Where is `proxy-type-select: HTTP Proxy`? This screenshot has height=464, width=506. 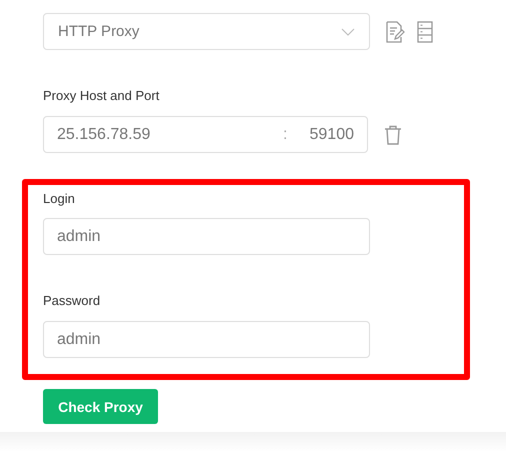 proxy-type-select: HTTP Proxy is located at coordinates (206, 31).